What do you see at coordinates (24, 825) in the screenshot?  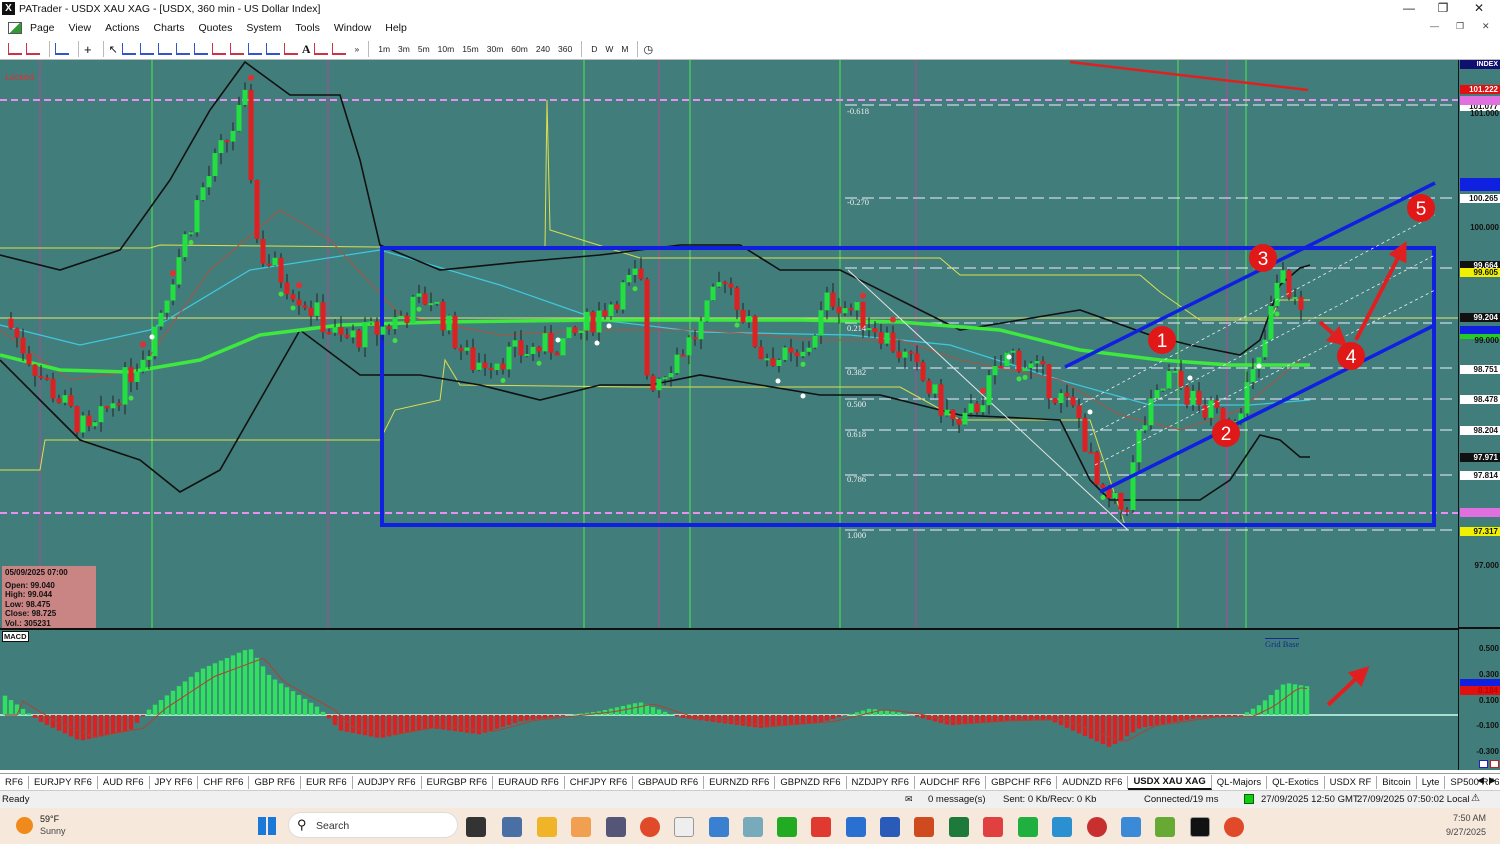 I see `weather-sun-icon` at bounding box center [24, 825].